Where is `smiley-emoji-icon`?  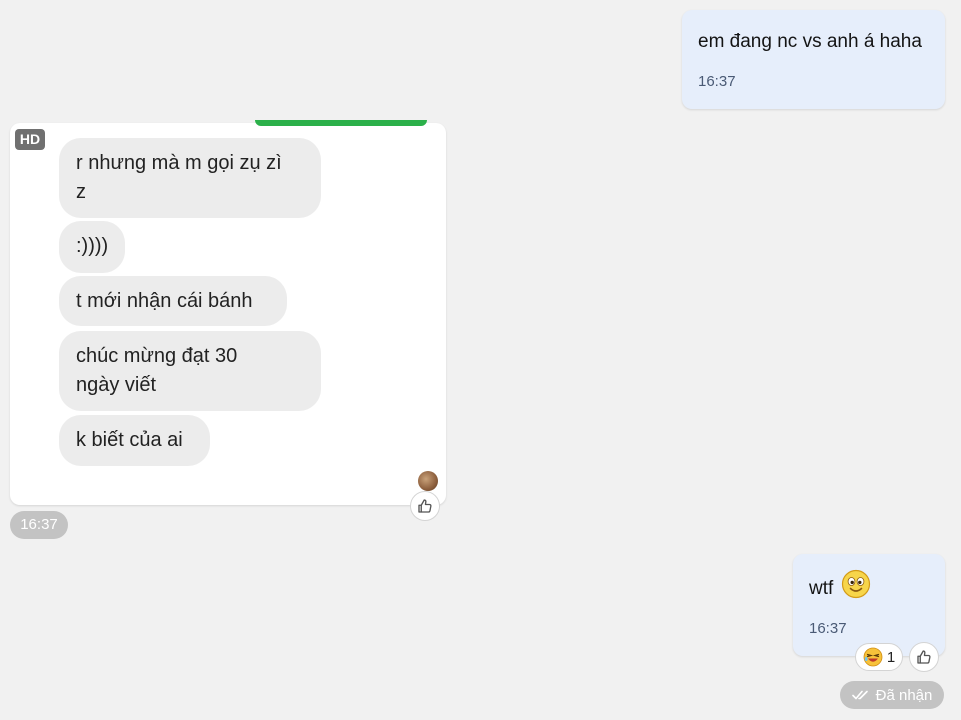 smiley-emoji-icon is located at coordinates (856, 584).